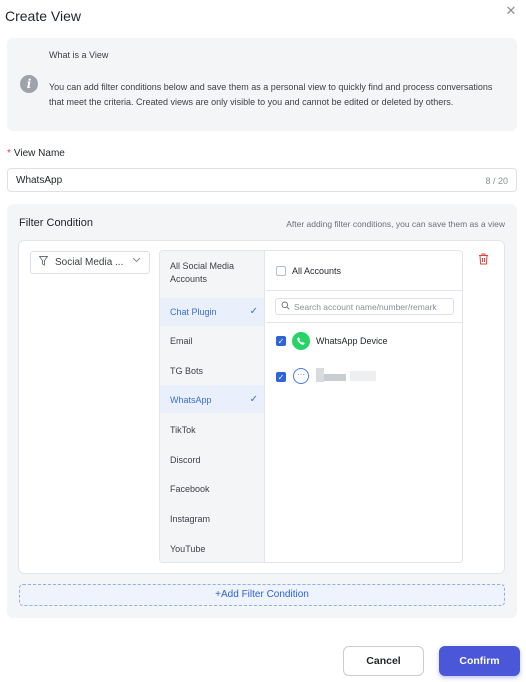  Describe the element at coordinates (43, 16) in the screenshot. I see `dialog-title: Create View` at that location.